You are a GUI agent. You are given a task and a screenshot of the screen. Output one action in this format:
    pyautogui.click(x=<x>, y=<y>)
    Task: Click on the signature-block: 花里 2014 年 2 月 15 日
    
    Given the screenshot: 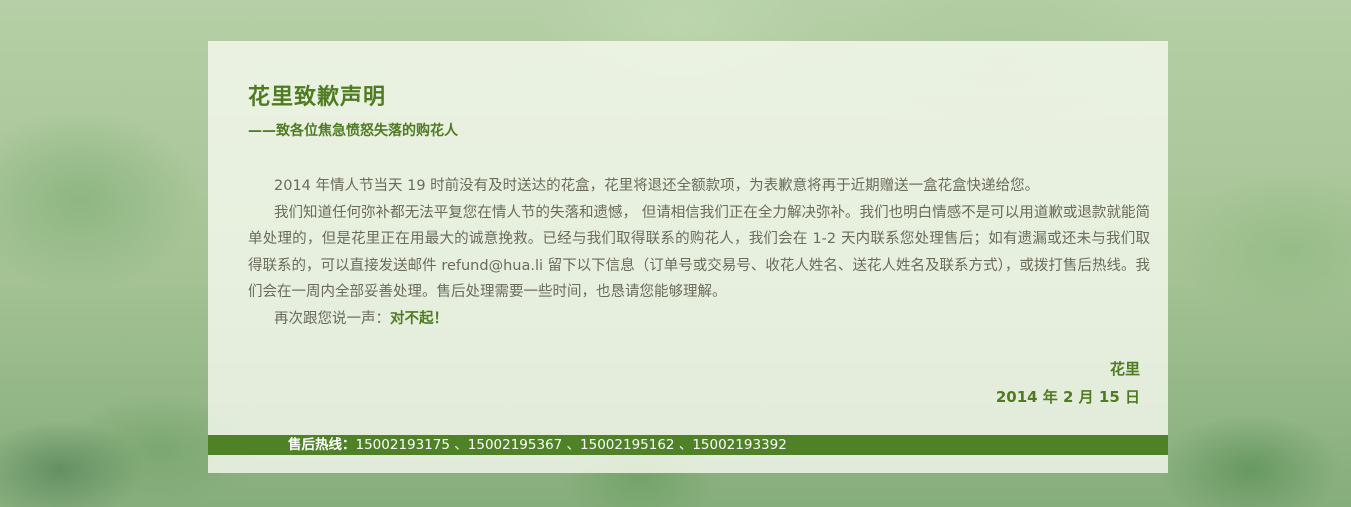 What is the action you would take?
    pyautogui.click(x=1068, y=383)
    